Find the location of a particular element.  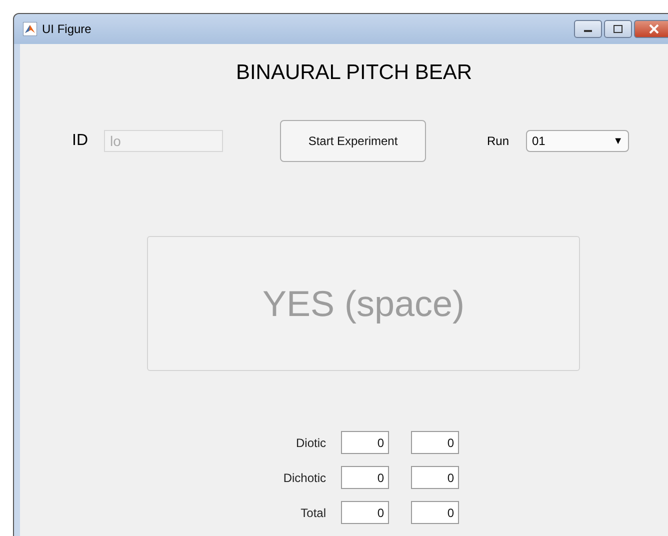

minimize-button is located at coordinates (588, 29).